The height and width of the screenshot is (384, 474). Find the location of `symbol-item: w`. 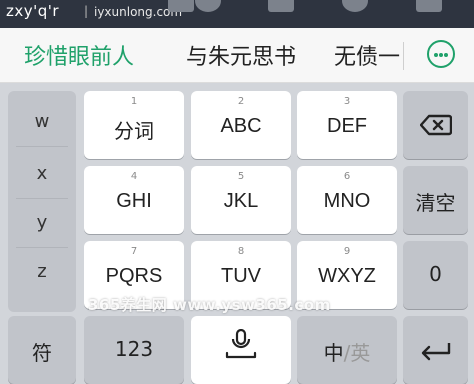

symbol-item: w is located at coordinates (42, 121).